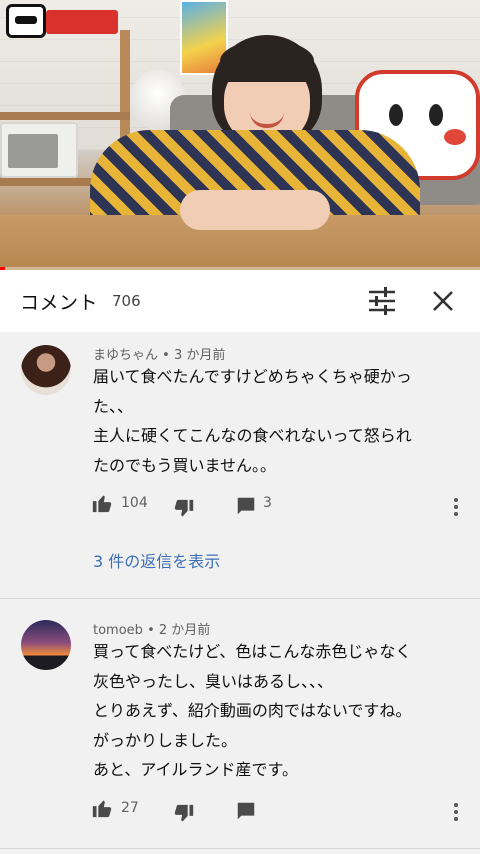  What do you see at coordinates (65, 116) in the screenshot?
I see `video-frame-shelf` at bounding box center [65, 116].